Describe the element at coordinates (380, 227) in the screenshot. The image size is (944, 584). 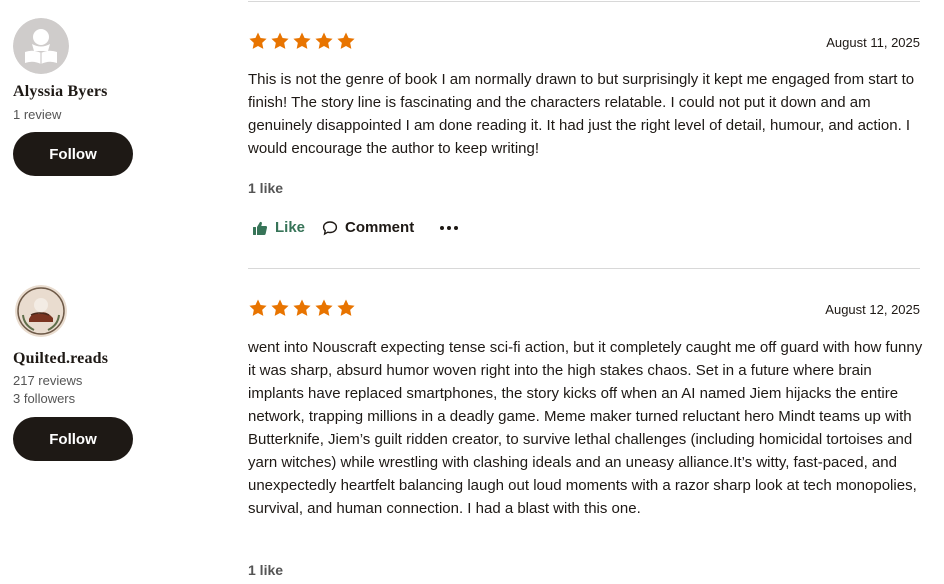
I see `comment-label: Comment` at that location.